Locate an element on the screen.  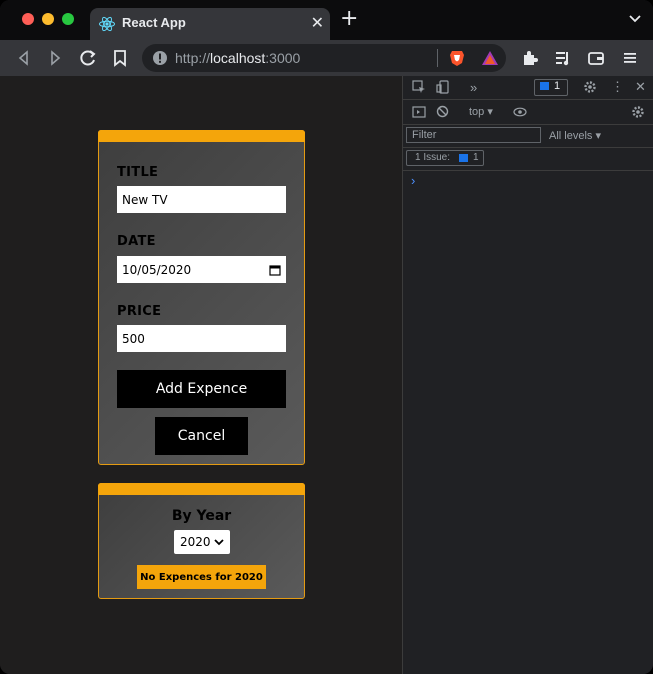
brave-shields-icon is located at coordinates (457, 58).